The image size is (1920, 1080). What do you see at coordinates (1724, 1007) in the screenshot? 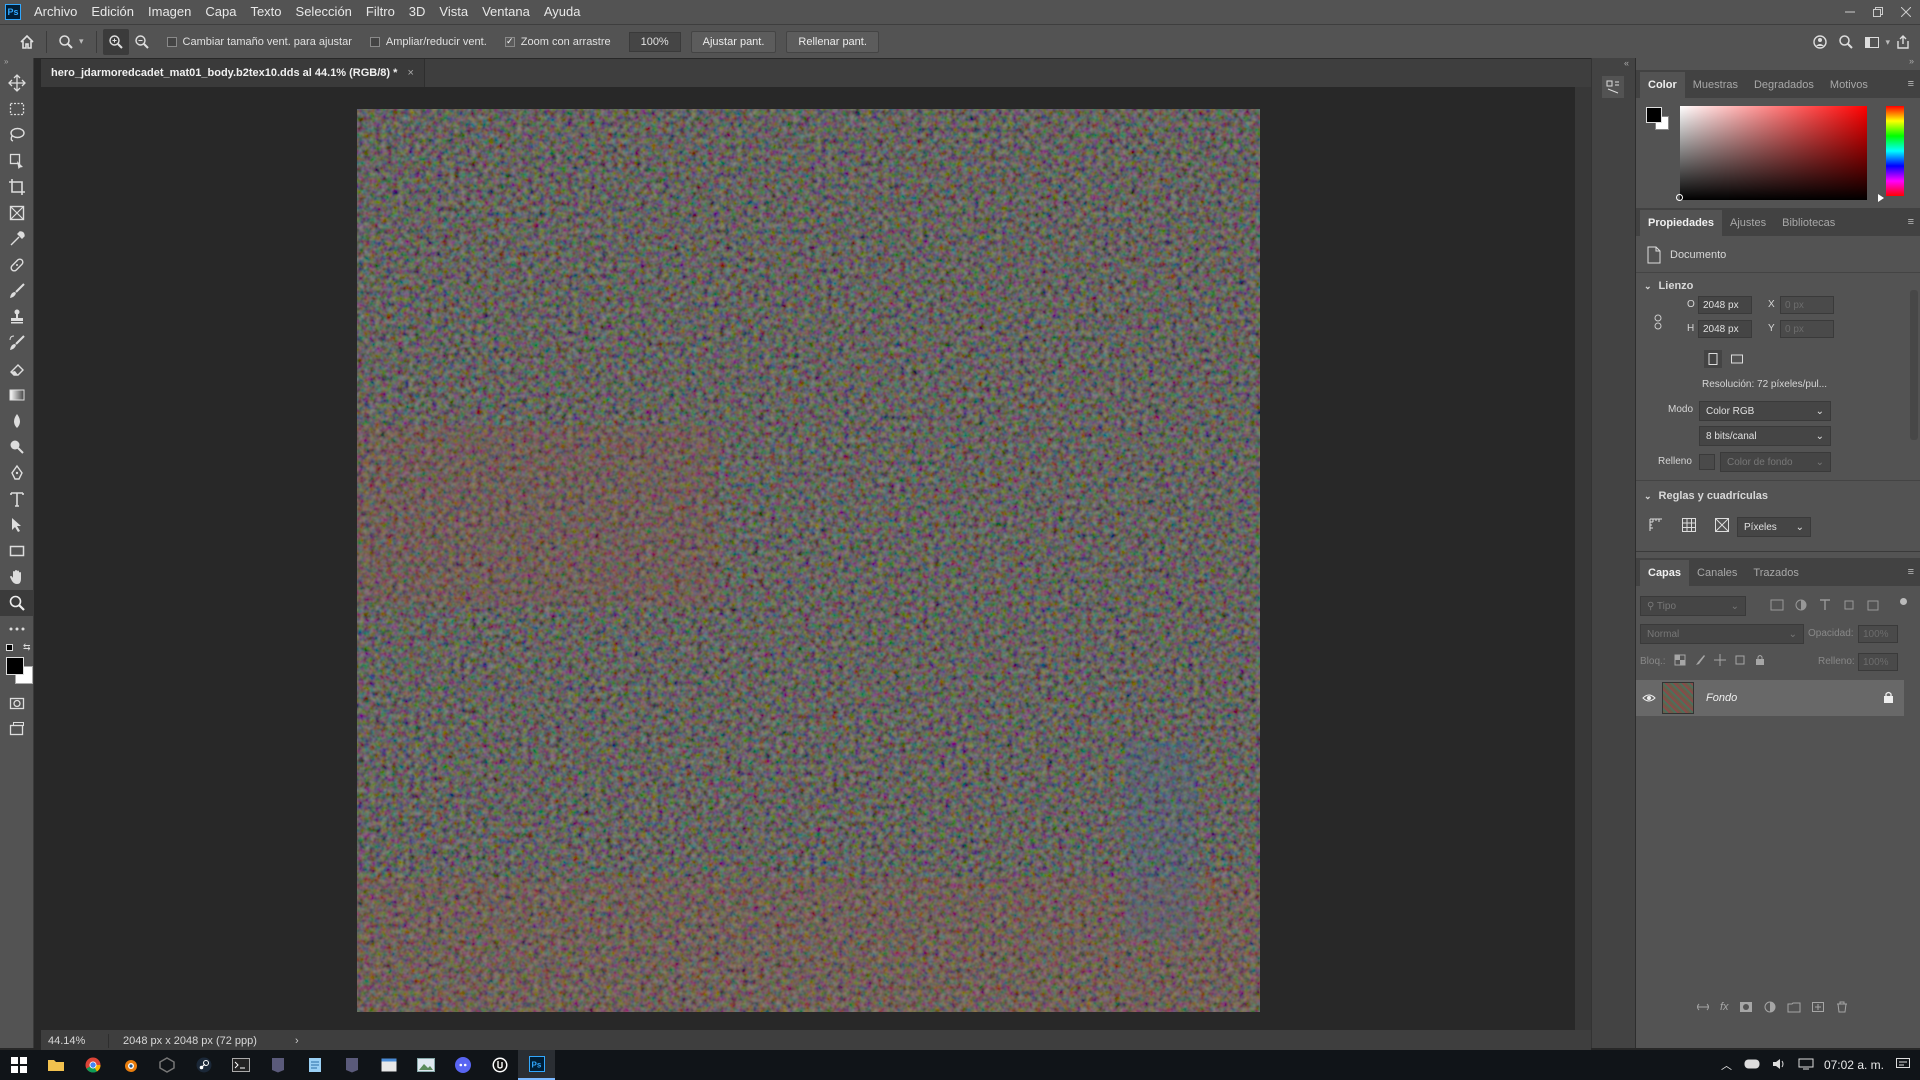
I see `layer-style-fx-icon: fx` at bounding box center [1724, 1007].